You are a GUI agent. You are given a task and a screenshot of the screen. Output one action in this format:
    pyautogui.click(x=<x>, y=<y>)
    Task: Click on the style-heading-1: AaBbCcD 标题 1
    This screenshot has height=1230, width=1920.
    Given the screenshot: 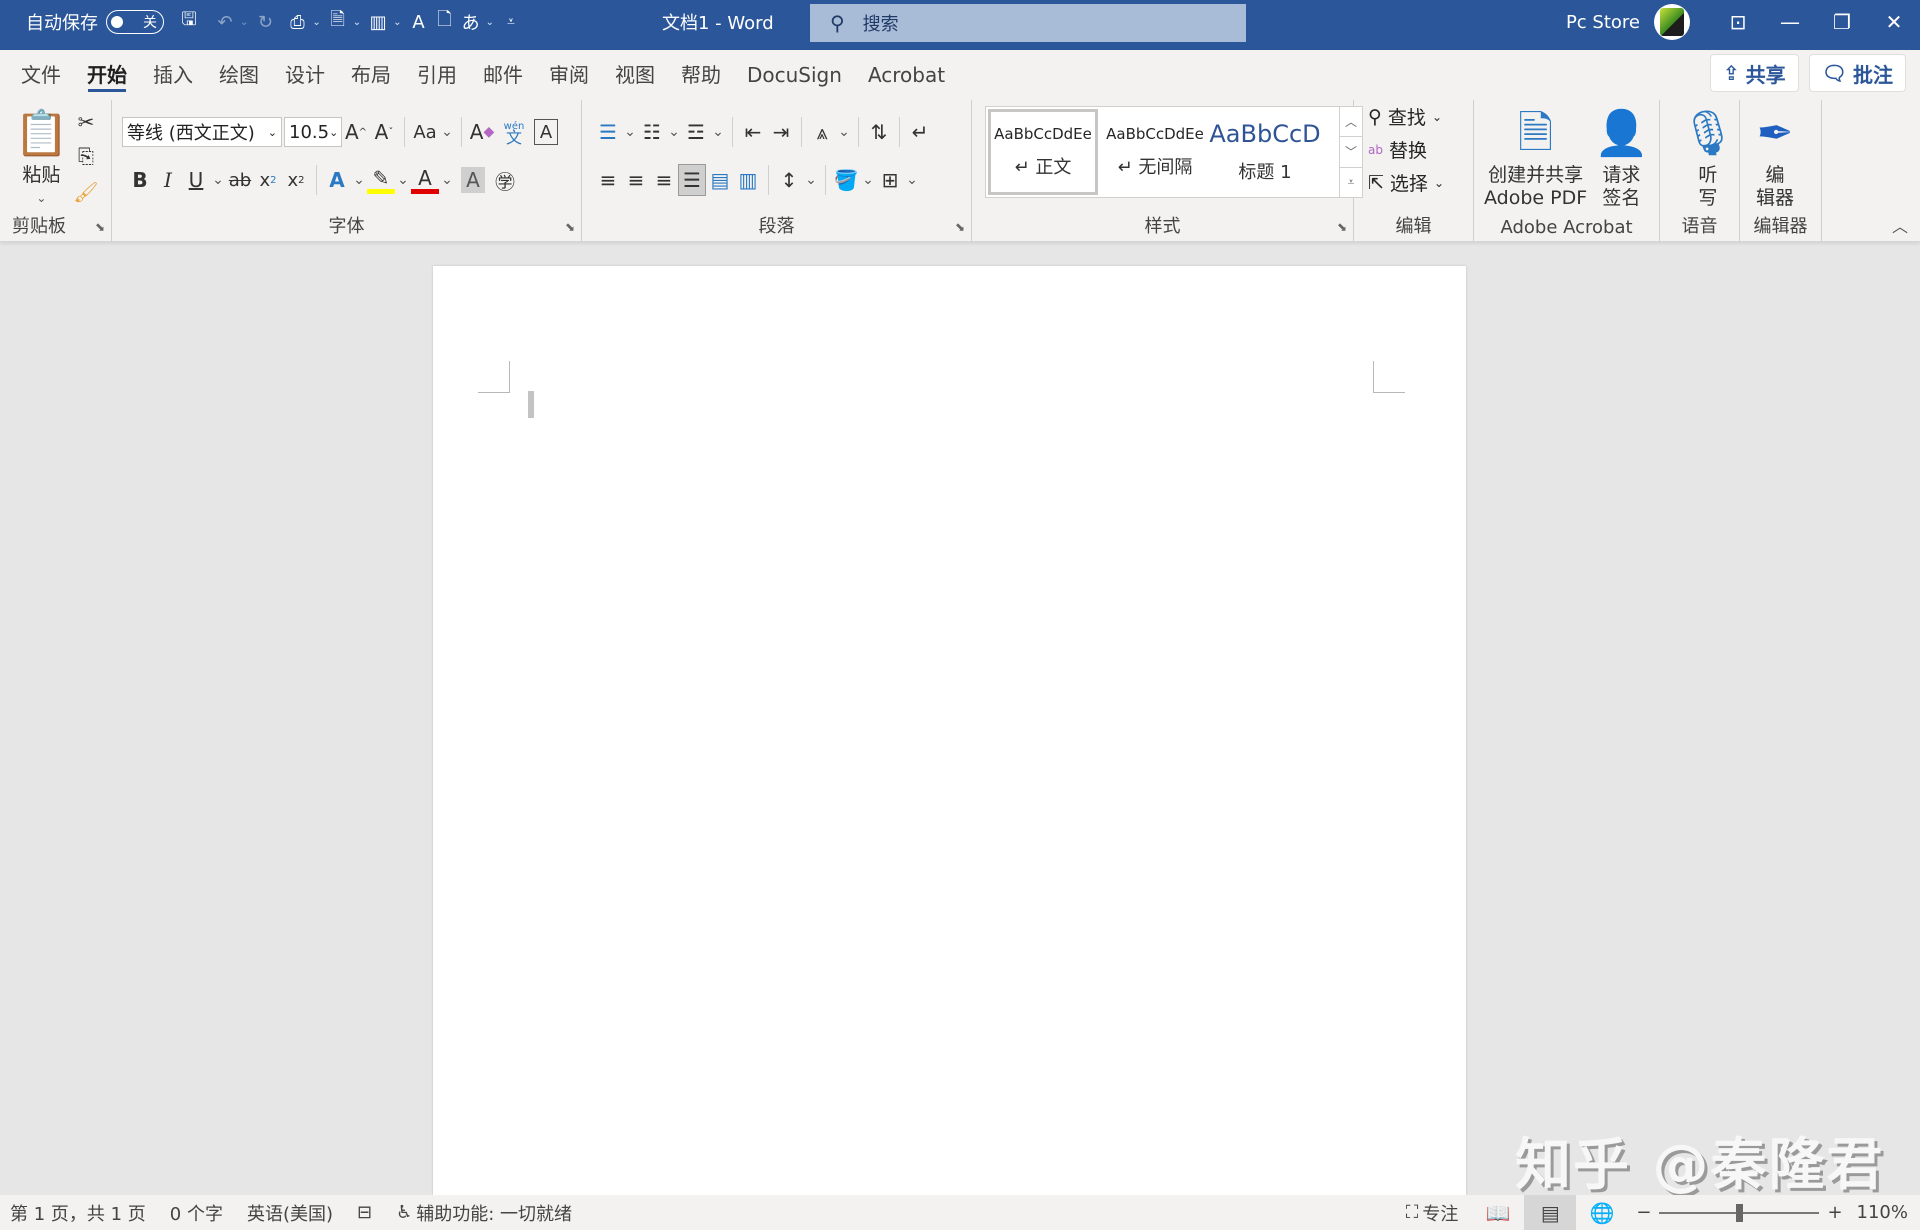 What is the action you would take?
    pyautogui.click(x=1264, y=152)
    